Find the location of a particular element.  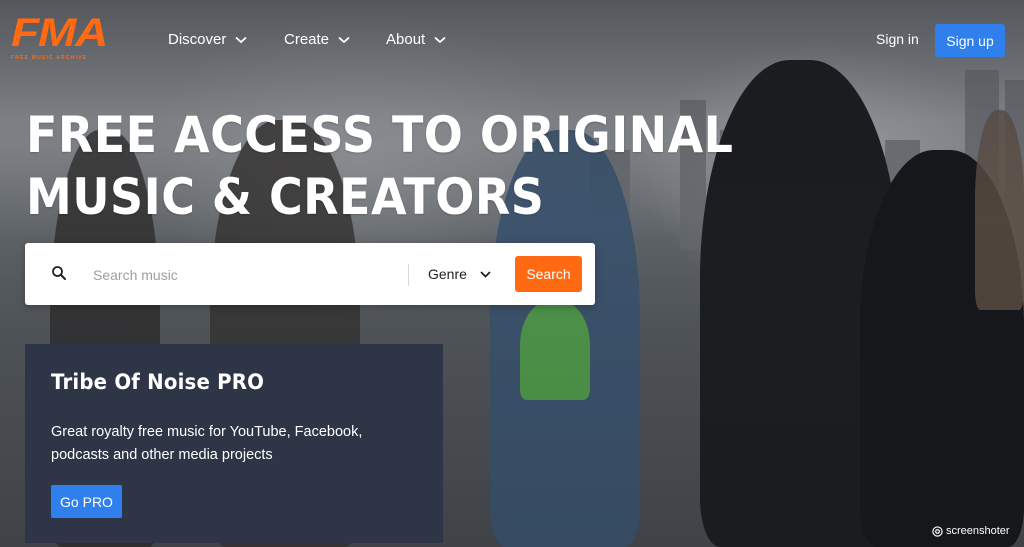

search-bar: Genre Search is located at coordinates (310, 274).